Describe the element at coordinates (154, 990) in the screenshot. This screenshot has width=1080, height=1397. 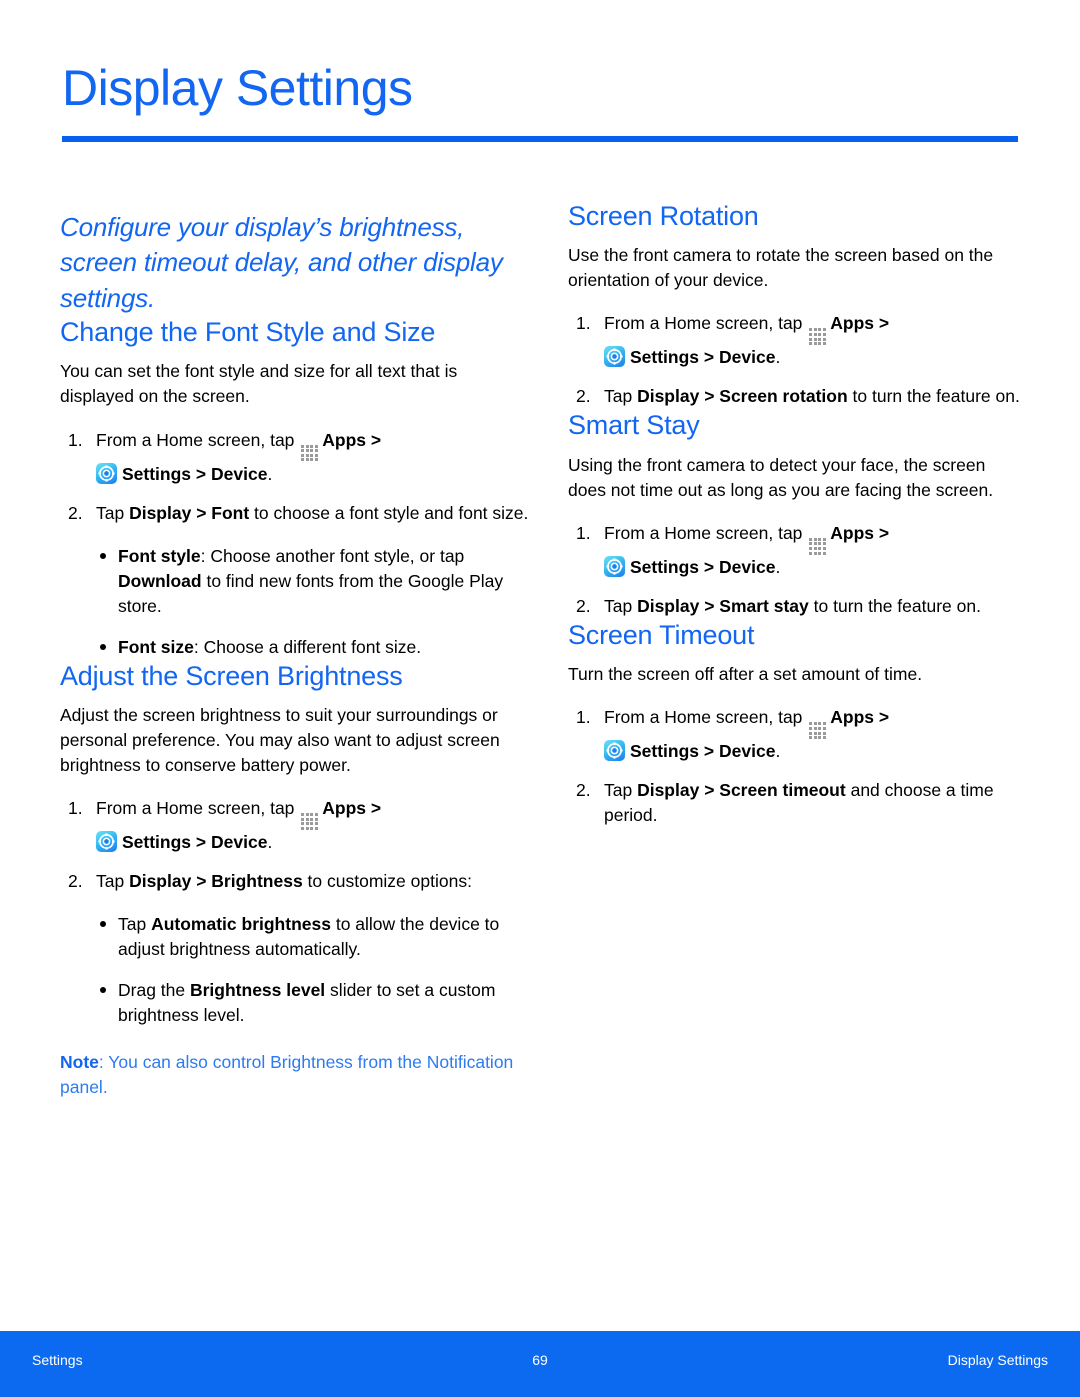
I see `bullet-text-lead: Drag the` at that location.